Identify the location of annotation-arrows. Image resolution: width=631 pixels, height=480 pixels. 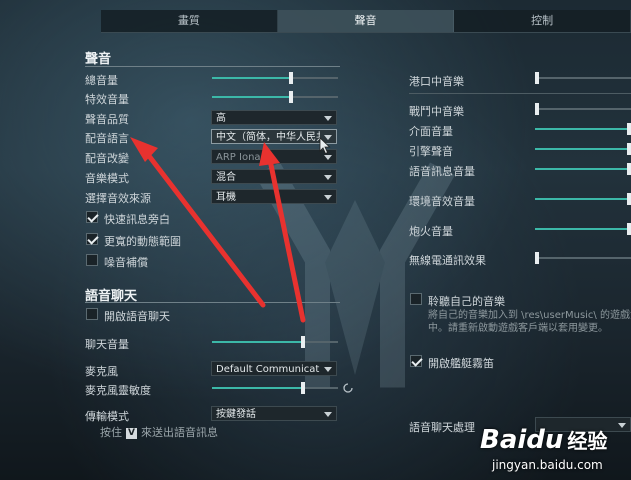
(218, 230).